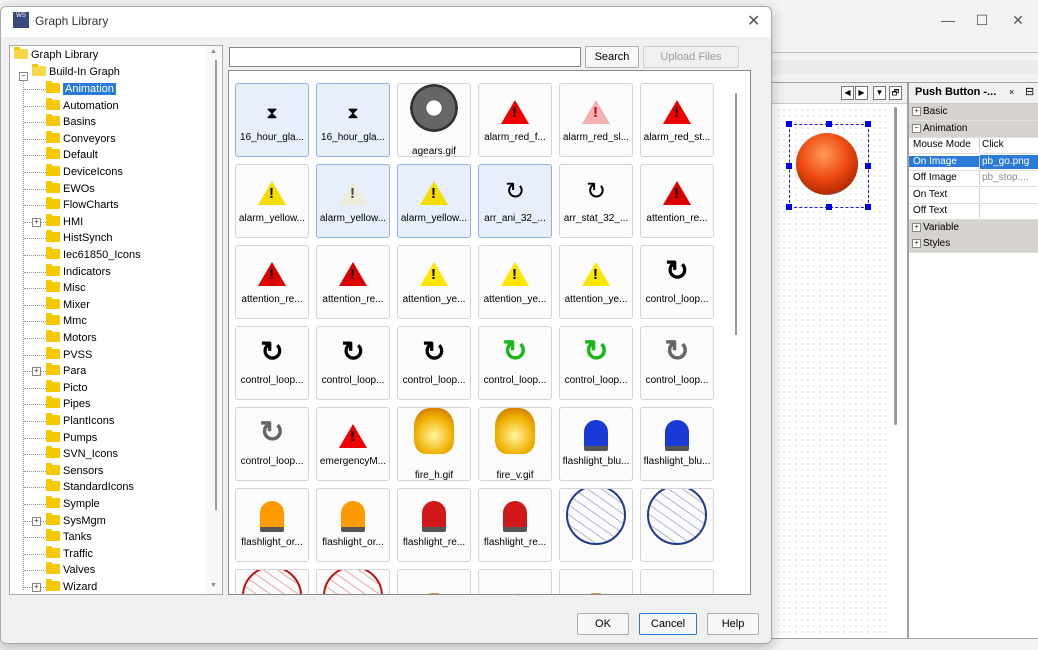 The width and height of the screenshot is (1038, 650). What do you see at coordinates (434, 120) in the screenshot?
I see `gallery-tile: agears.gif` at bounding box center [434, 120].